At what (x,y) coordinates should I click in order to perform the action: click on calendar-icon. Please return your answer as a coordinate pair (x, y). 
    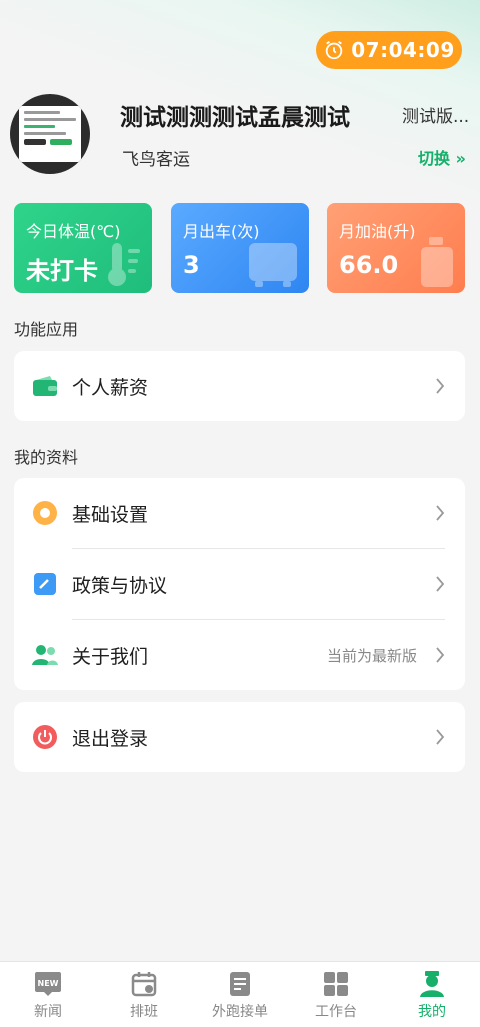
    Looking at the image, I should click on (144, 984).